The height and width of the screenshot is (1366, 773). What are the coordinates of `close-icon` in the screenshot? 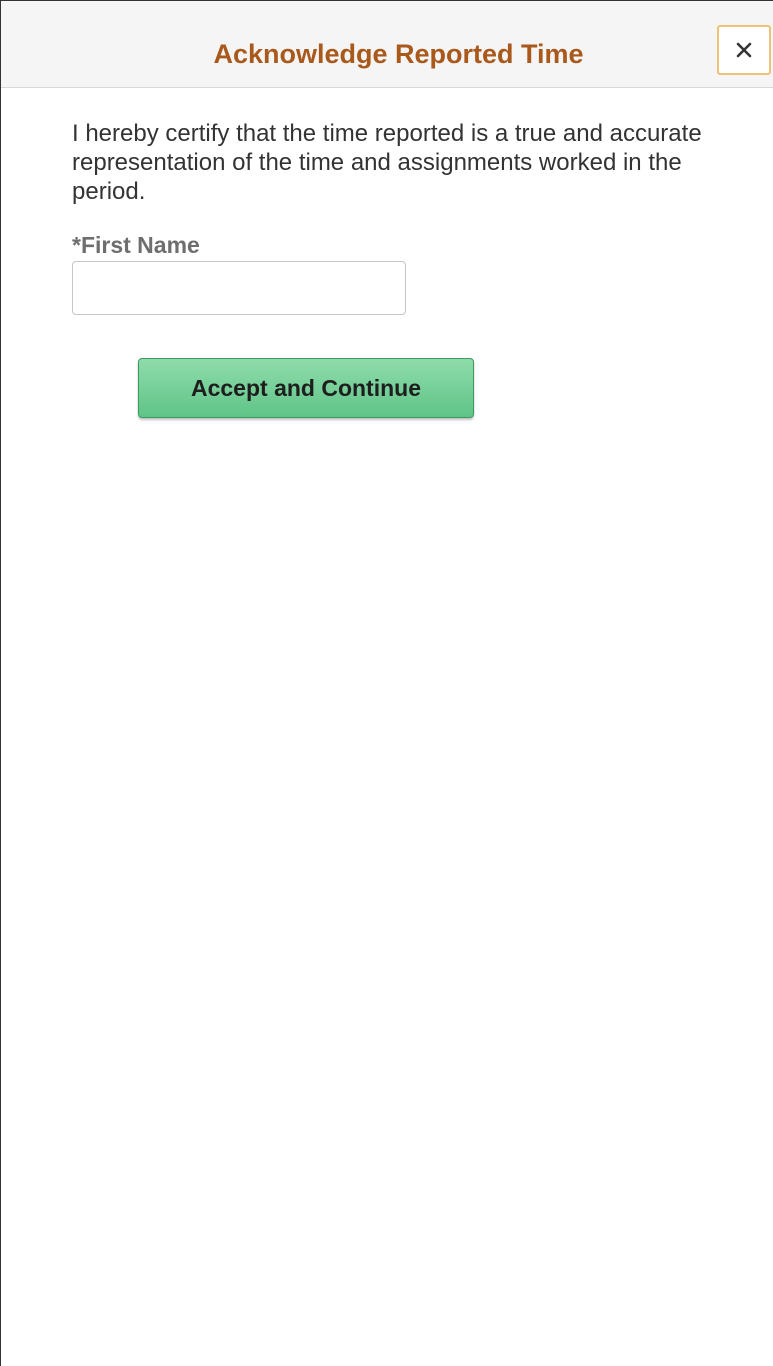 It's located at (744, 50).